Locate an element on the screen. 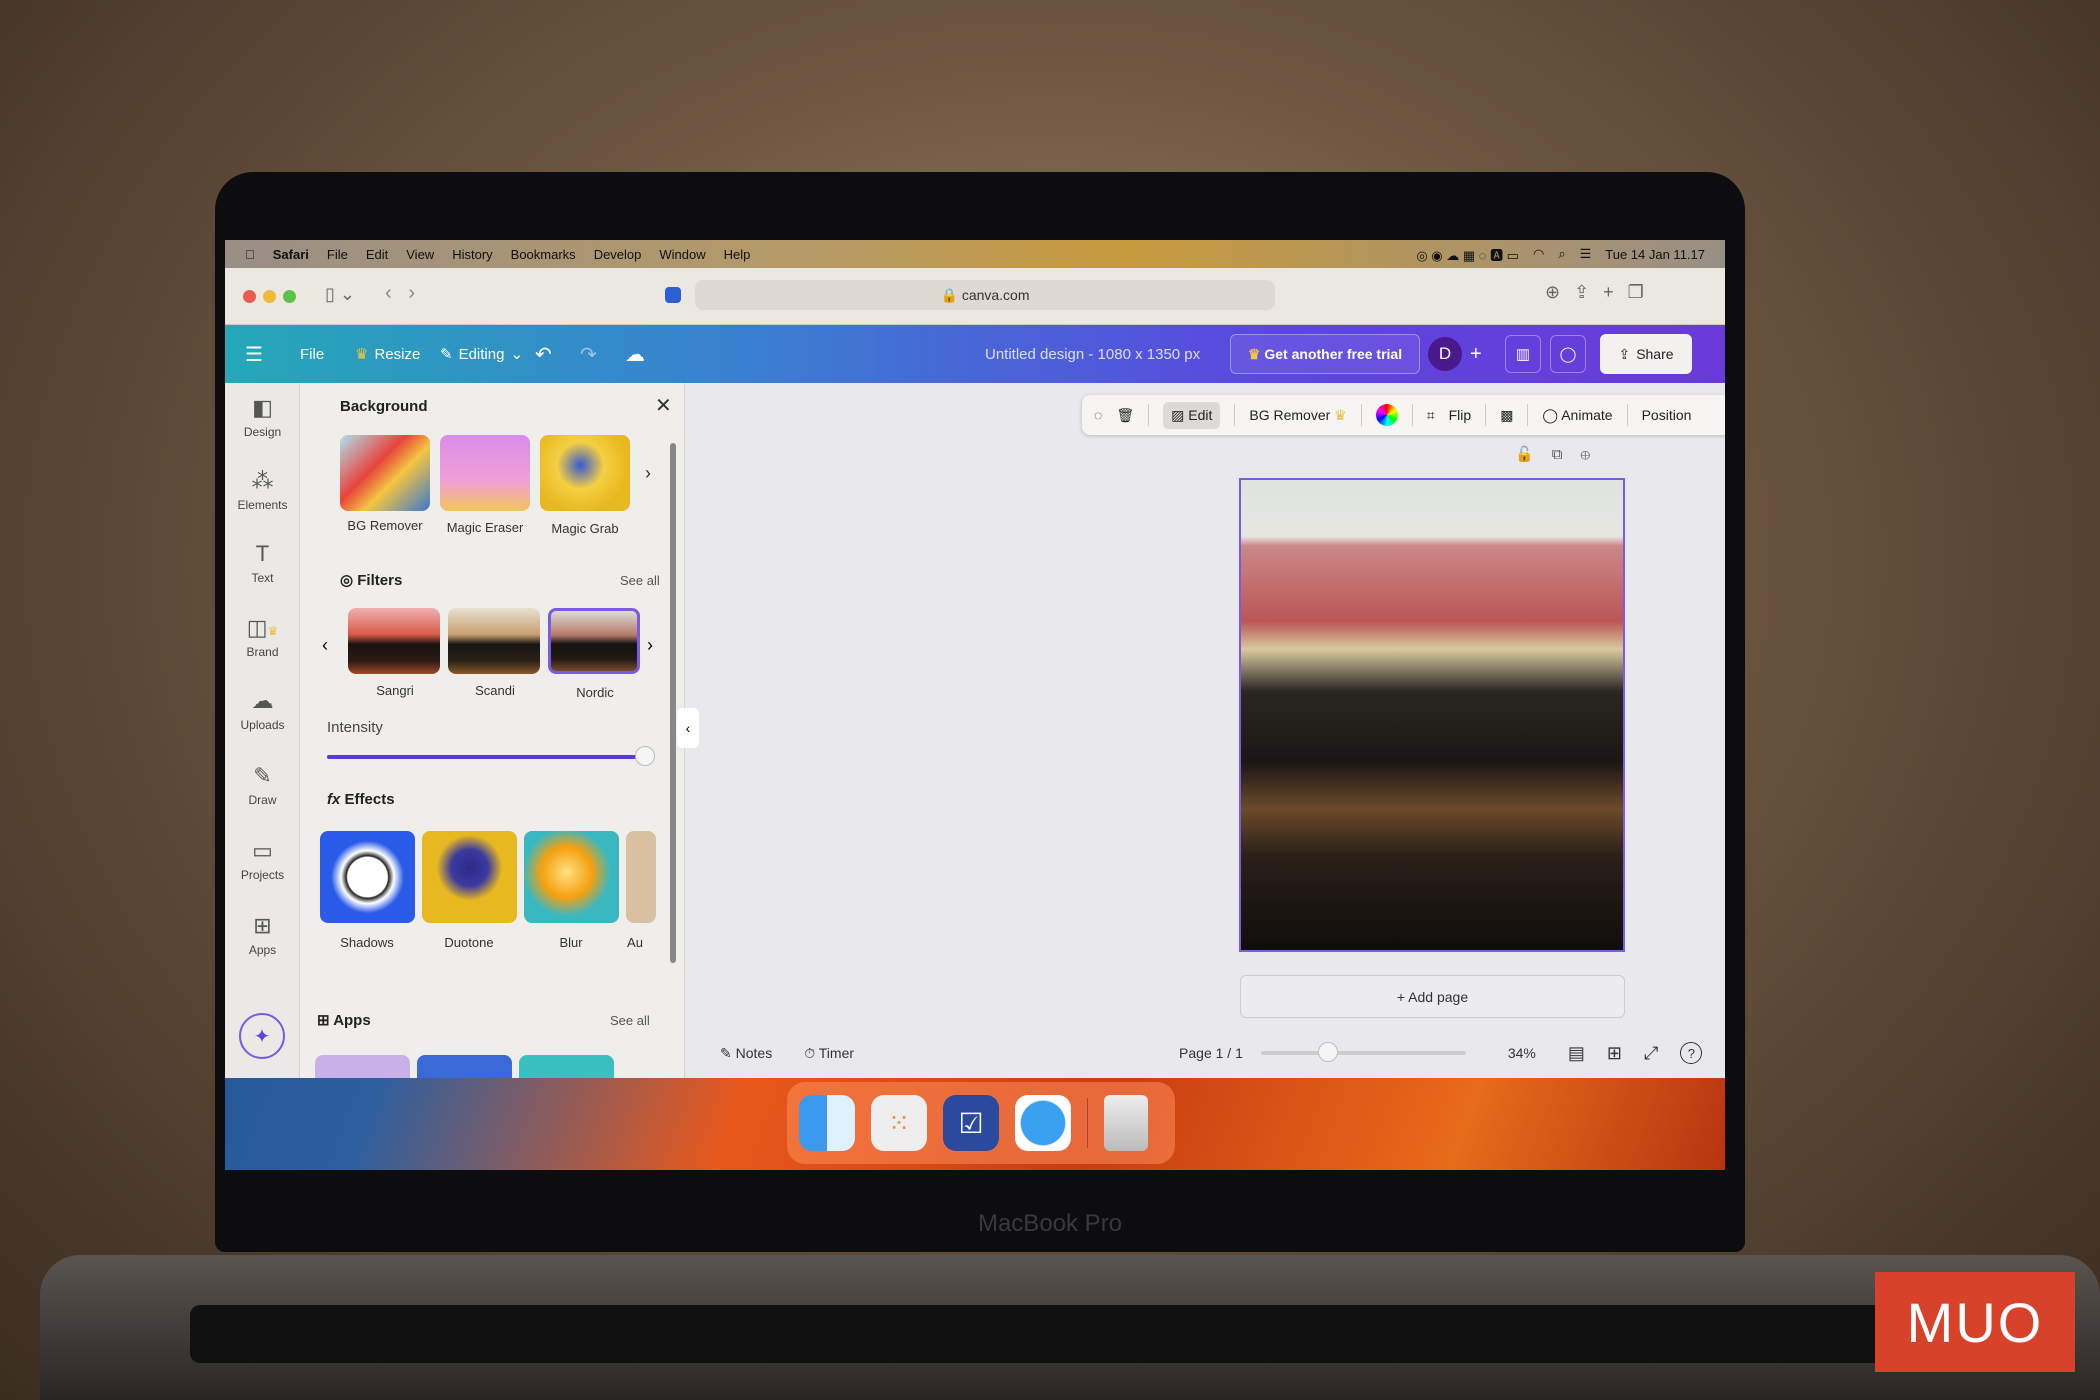 The image size is (2100, 1400). magic-sparkle-button: ✦ is located at coordinates (262, 1036).